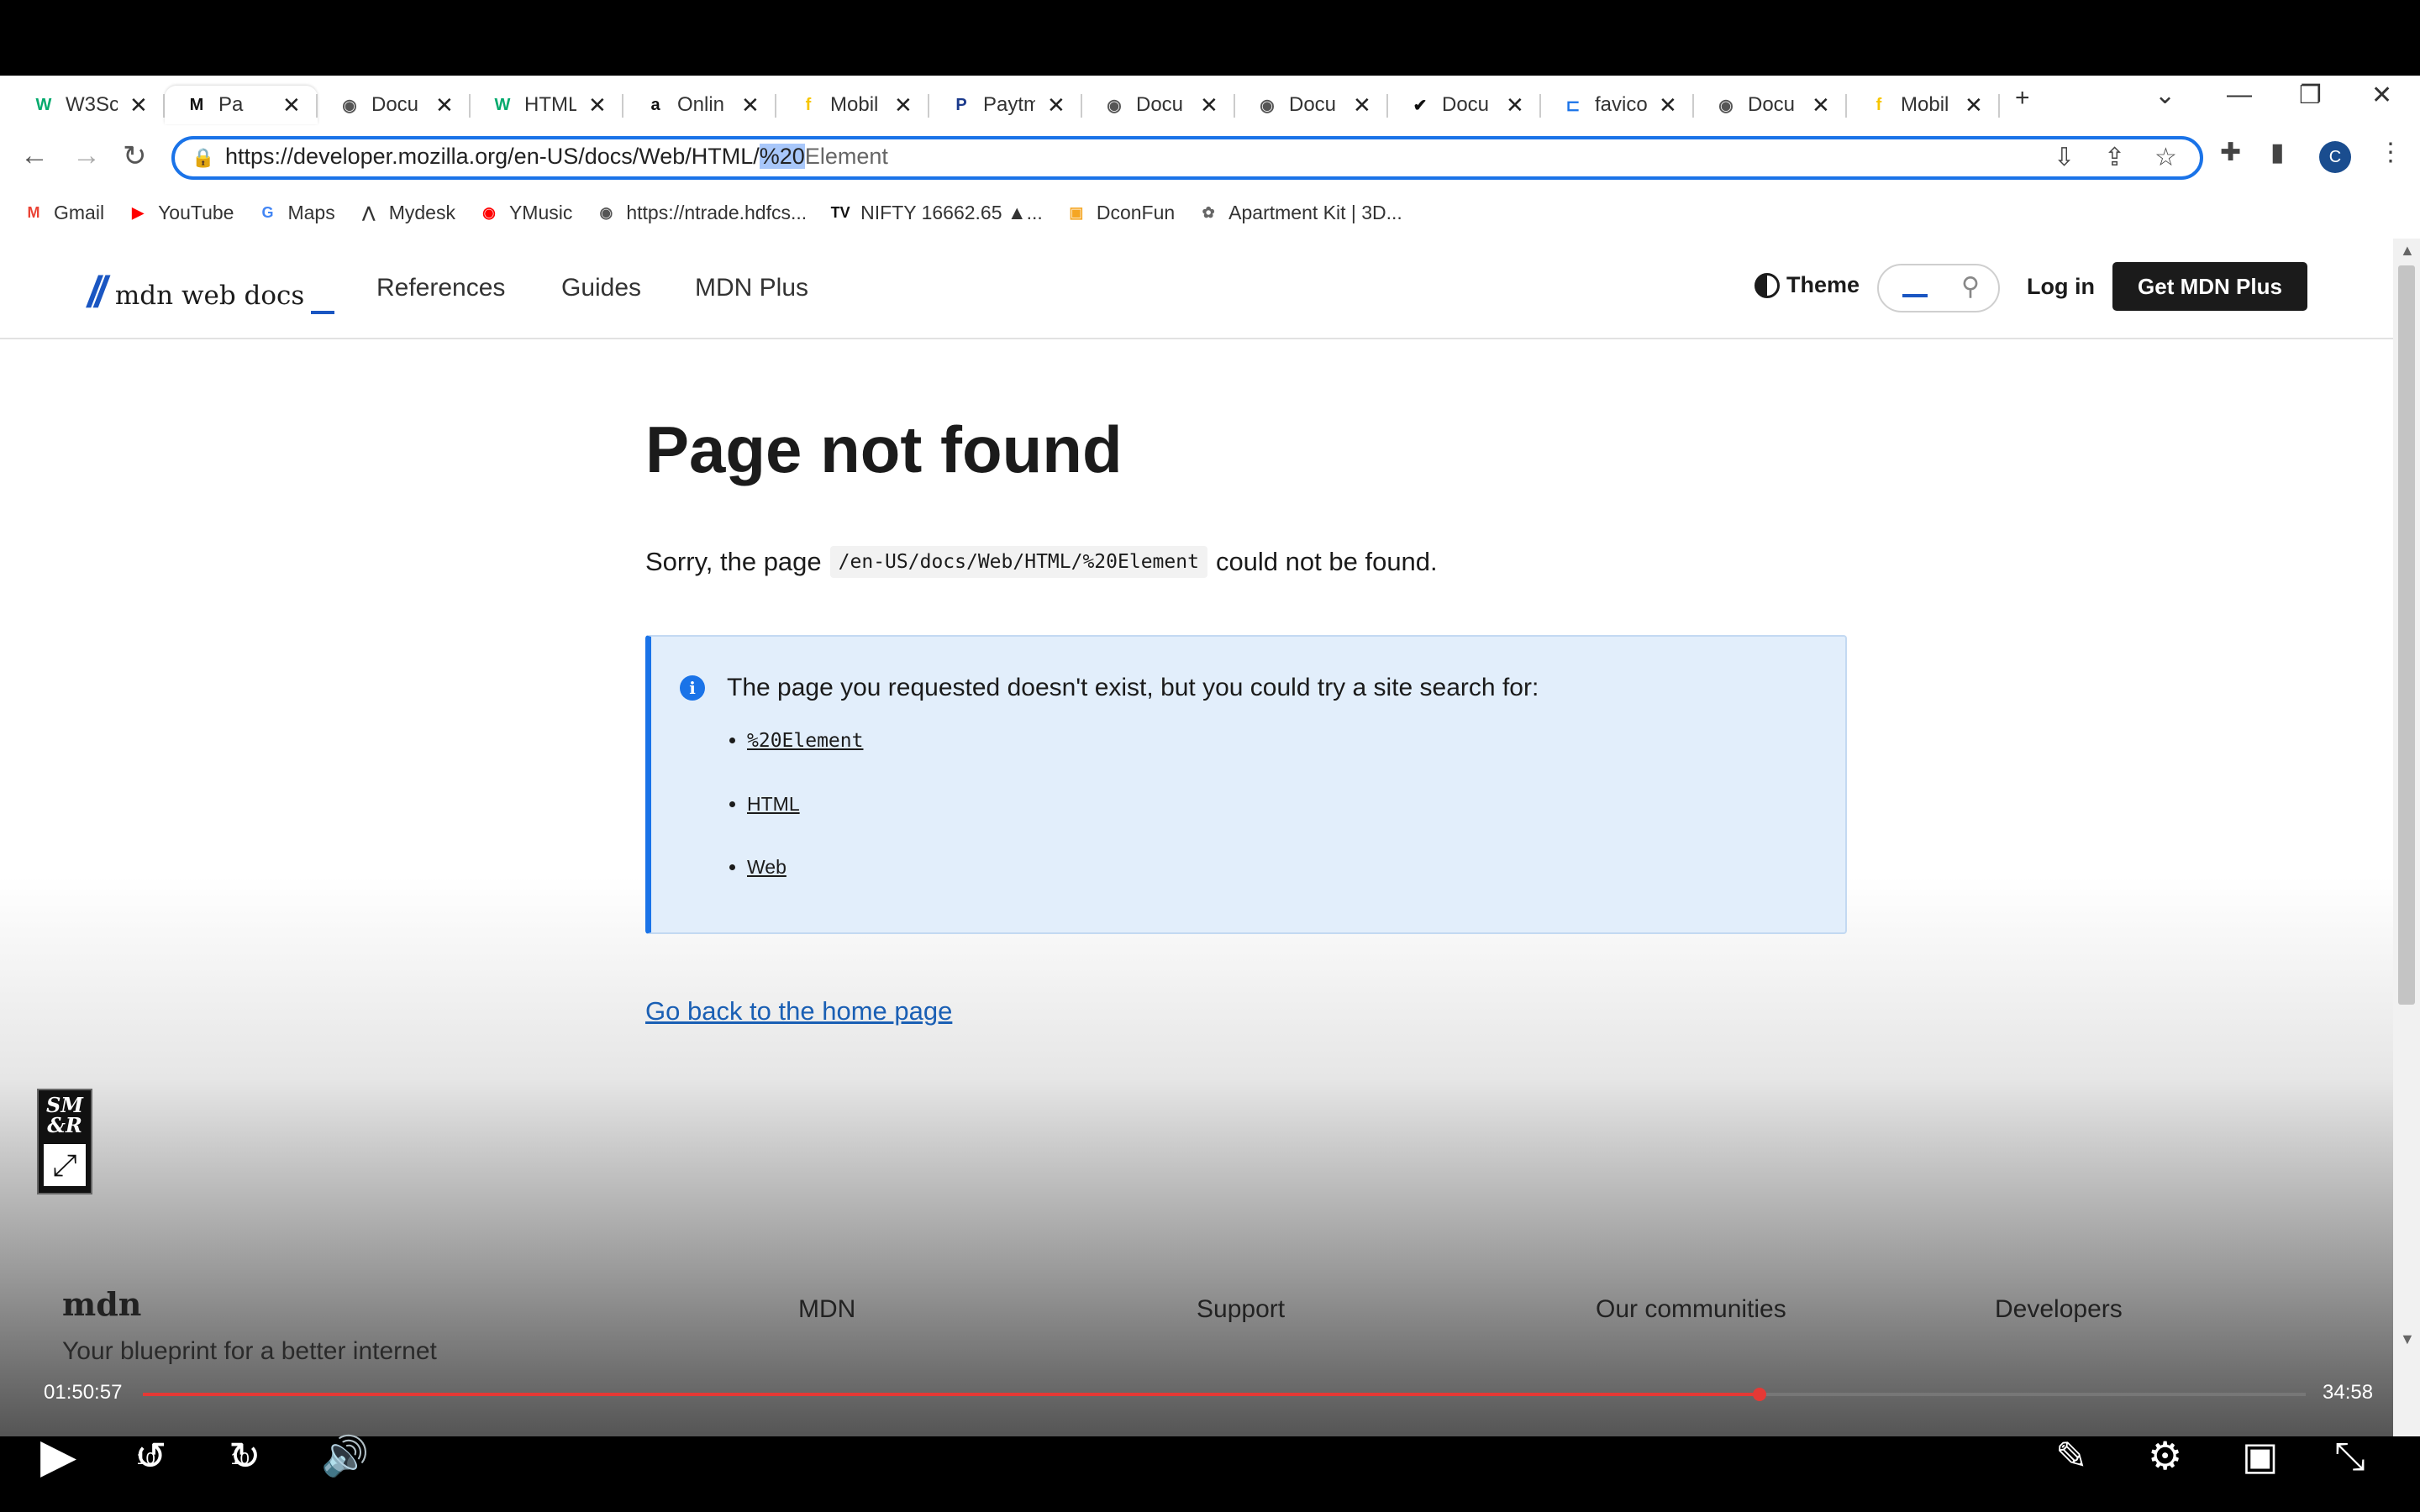  I want to click on settings-gear-icon: ⚙, so click(2165, 1455).